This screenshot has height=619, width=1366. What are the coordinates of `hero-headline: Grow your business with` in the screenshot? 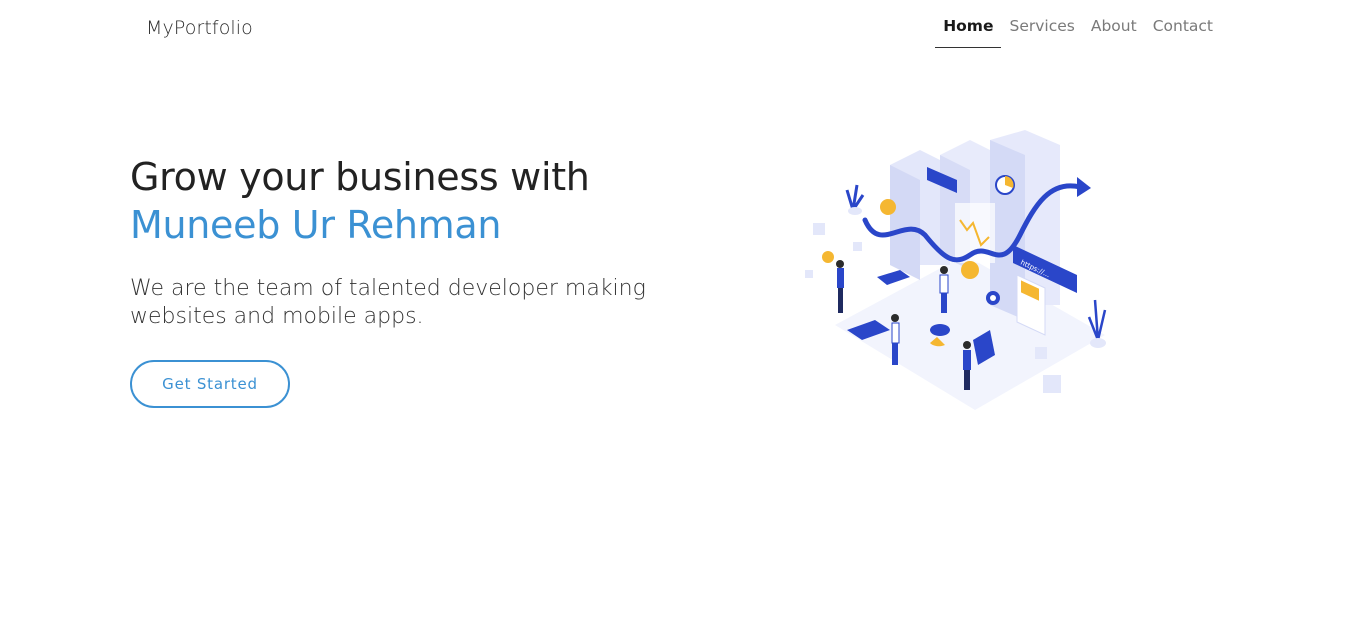 It's located at (360, 177).